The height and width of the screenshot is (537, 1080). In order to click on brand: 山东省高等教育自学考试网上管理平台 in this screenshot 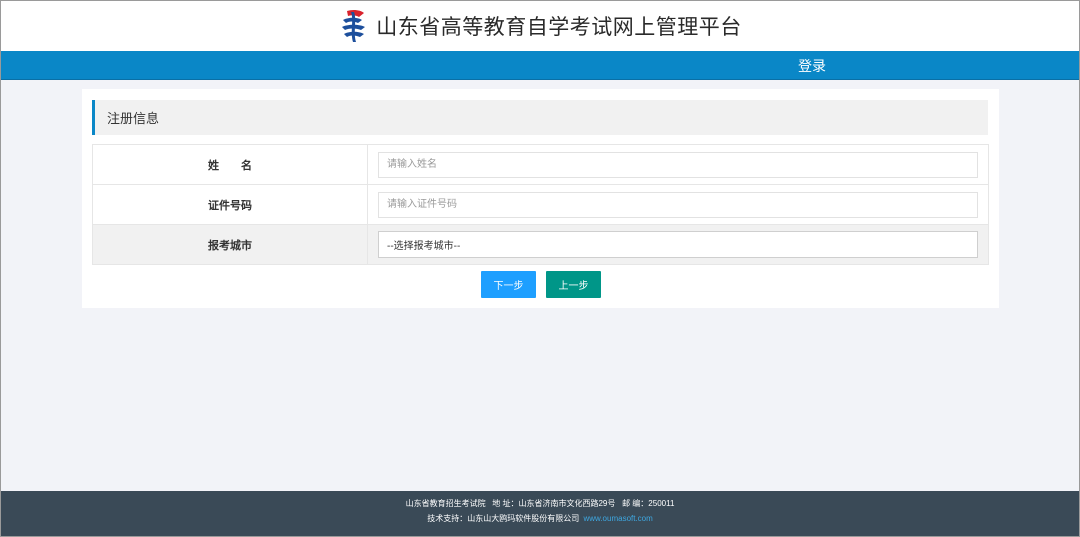, I will do `click(540, 26)`.